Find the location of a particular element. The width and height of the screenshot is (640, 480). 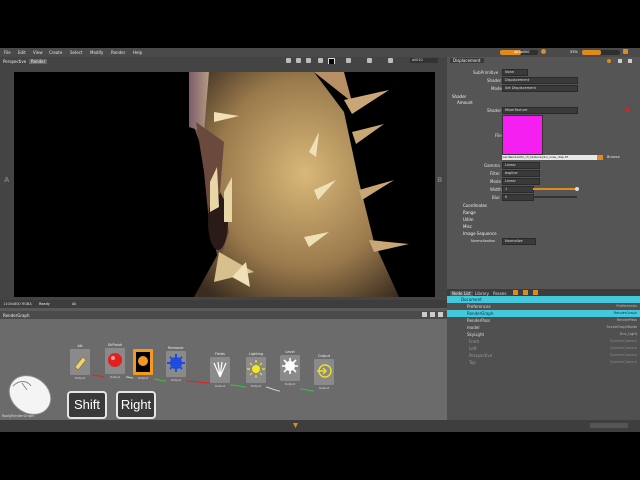

list-item-preferences: Preferences Preferences is located at coordinates (543, 306).